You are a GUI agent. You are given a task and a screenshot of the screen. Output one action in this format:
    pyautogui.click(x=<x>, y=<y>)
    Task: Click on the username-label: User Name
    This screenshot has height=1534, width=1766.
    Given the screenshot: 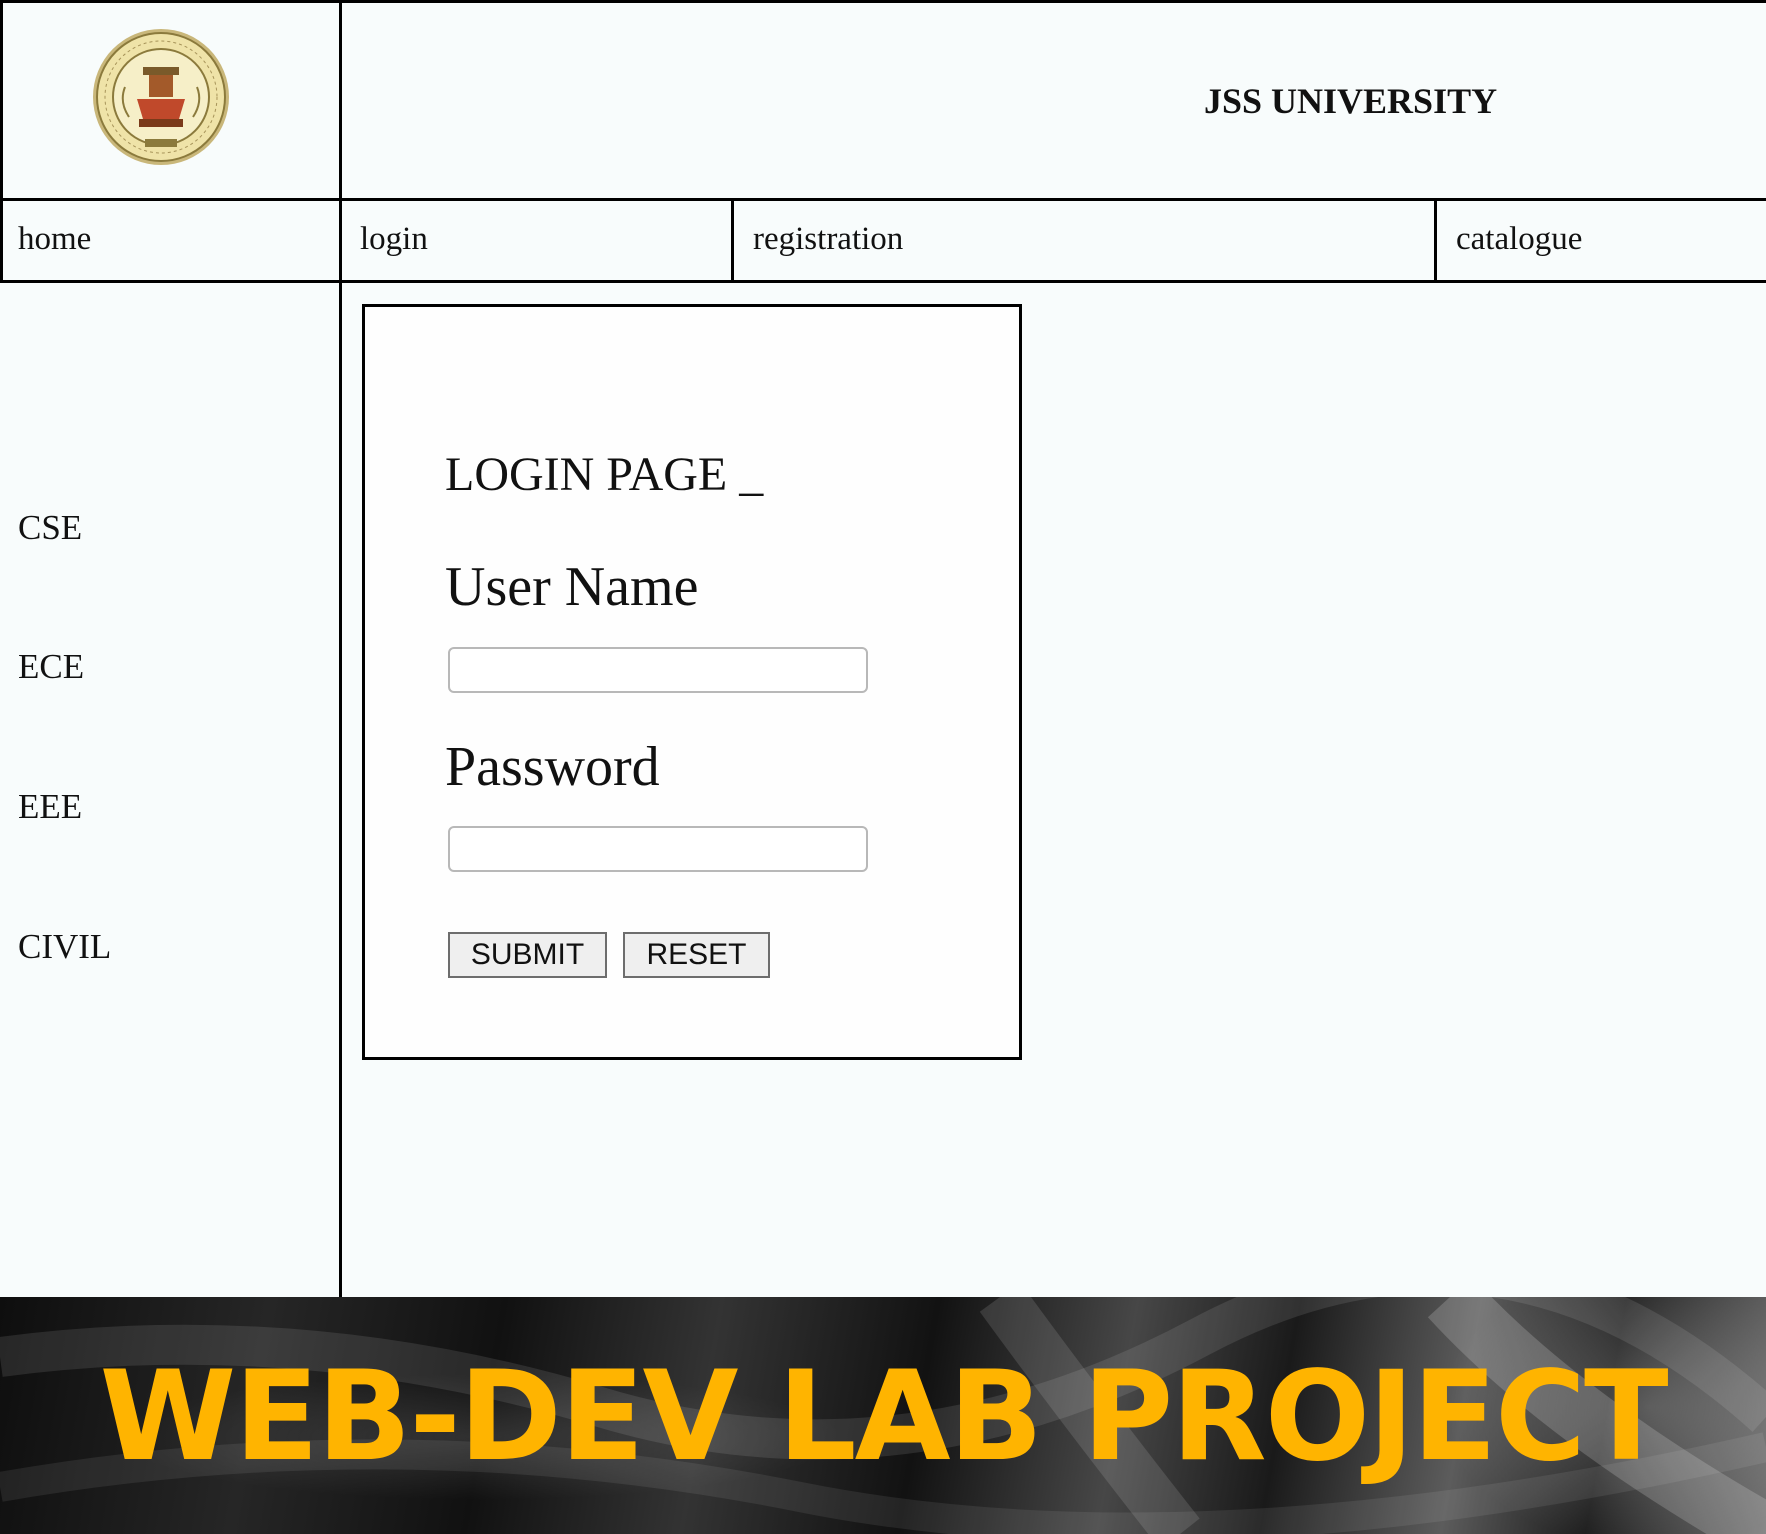 What is the action you would take?
    pyautogui.click(x=572, y=587)
    